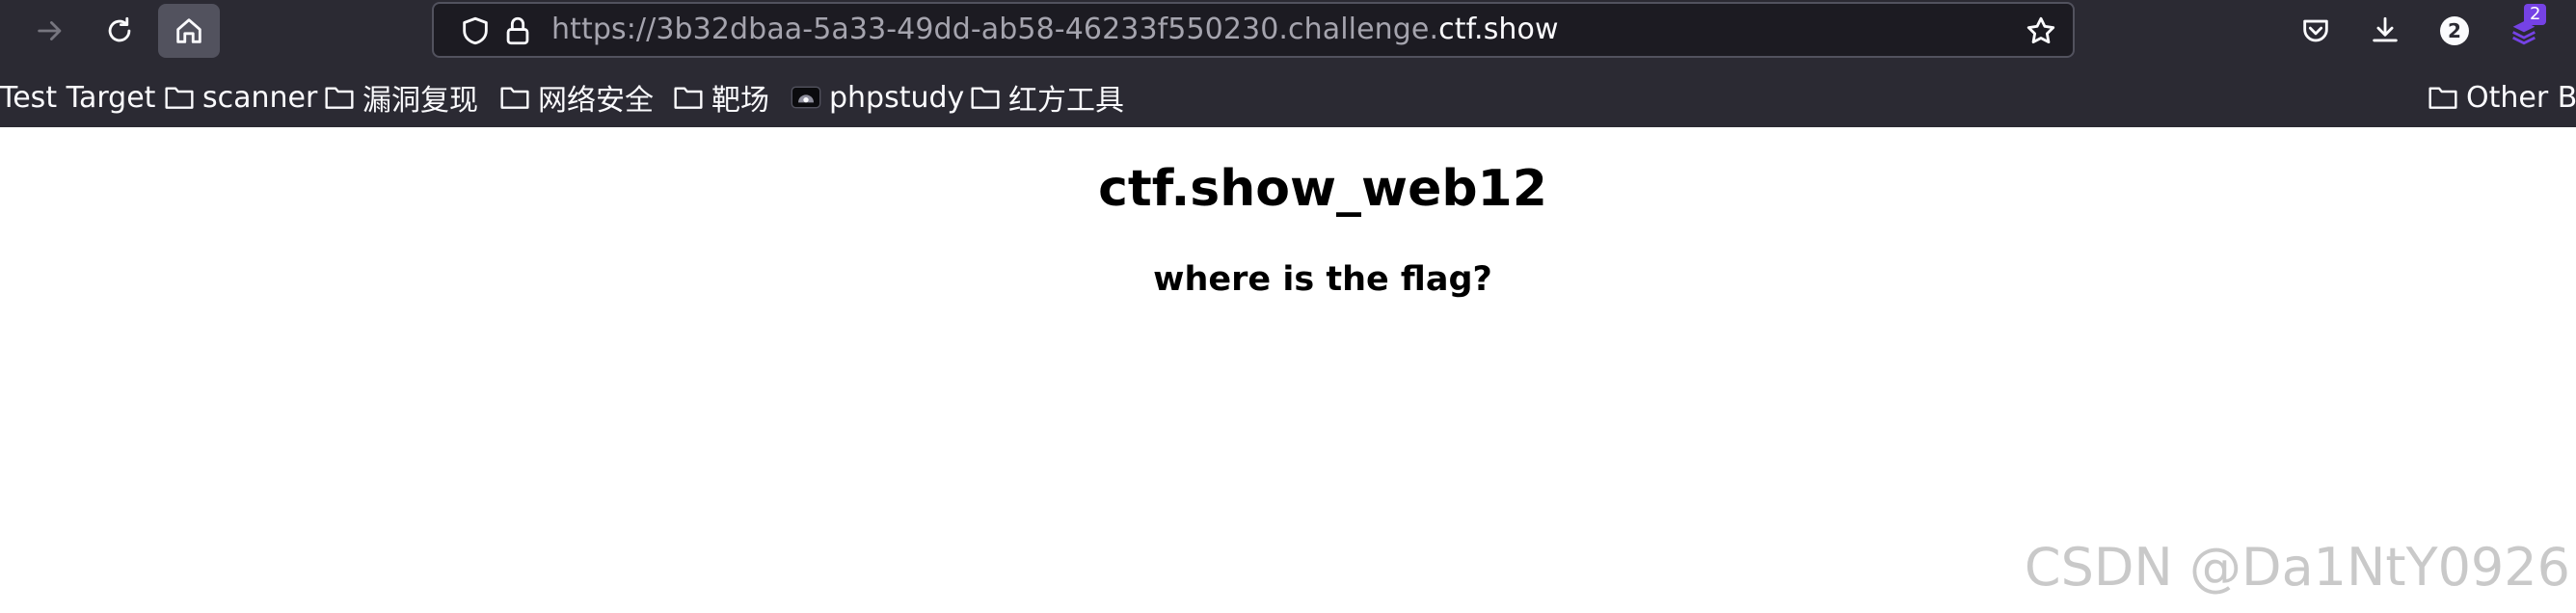 The width and height of the screenshot is (2576, 613). Describe the element at coordinates (2041, 30) in the screenshot. I see `star-icon` at that location.